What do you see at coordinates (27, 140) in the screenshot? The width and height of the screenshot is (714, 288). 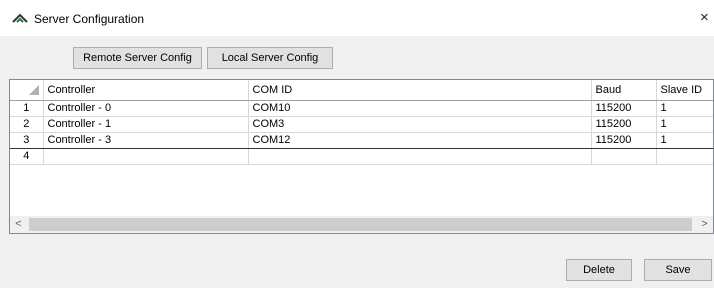 I see `row-header: 3` at bounding box center [27, 140].